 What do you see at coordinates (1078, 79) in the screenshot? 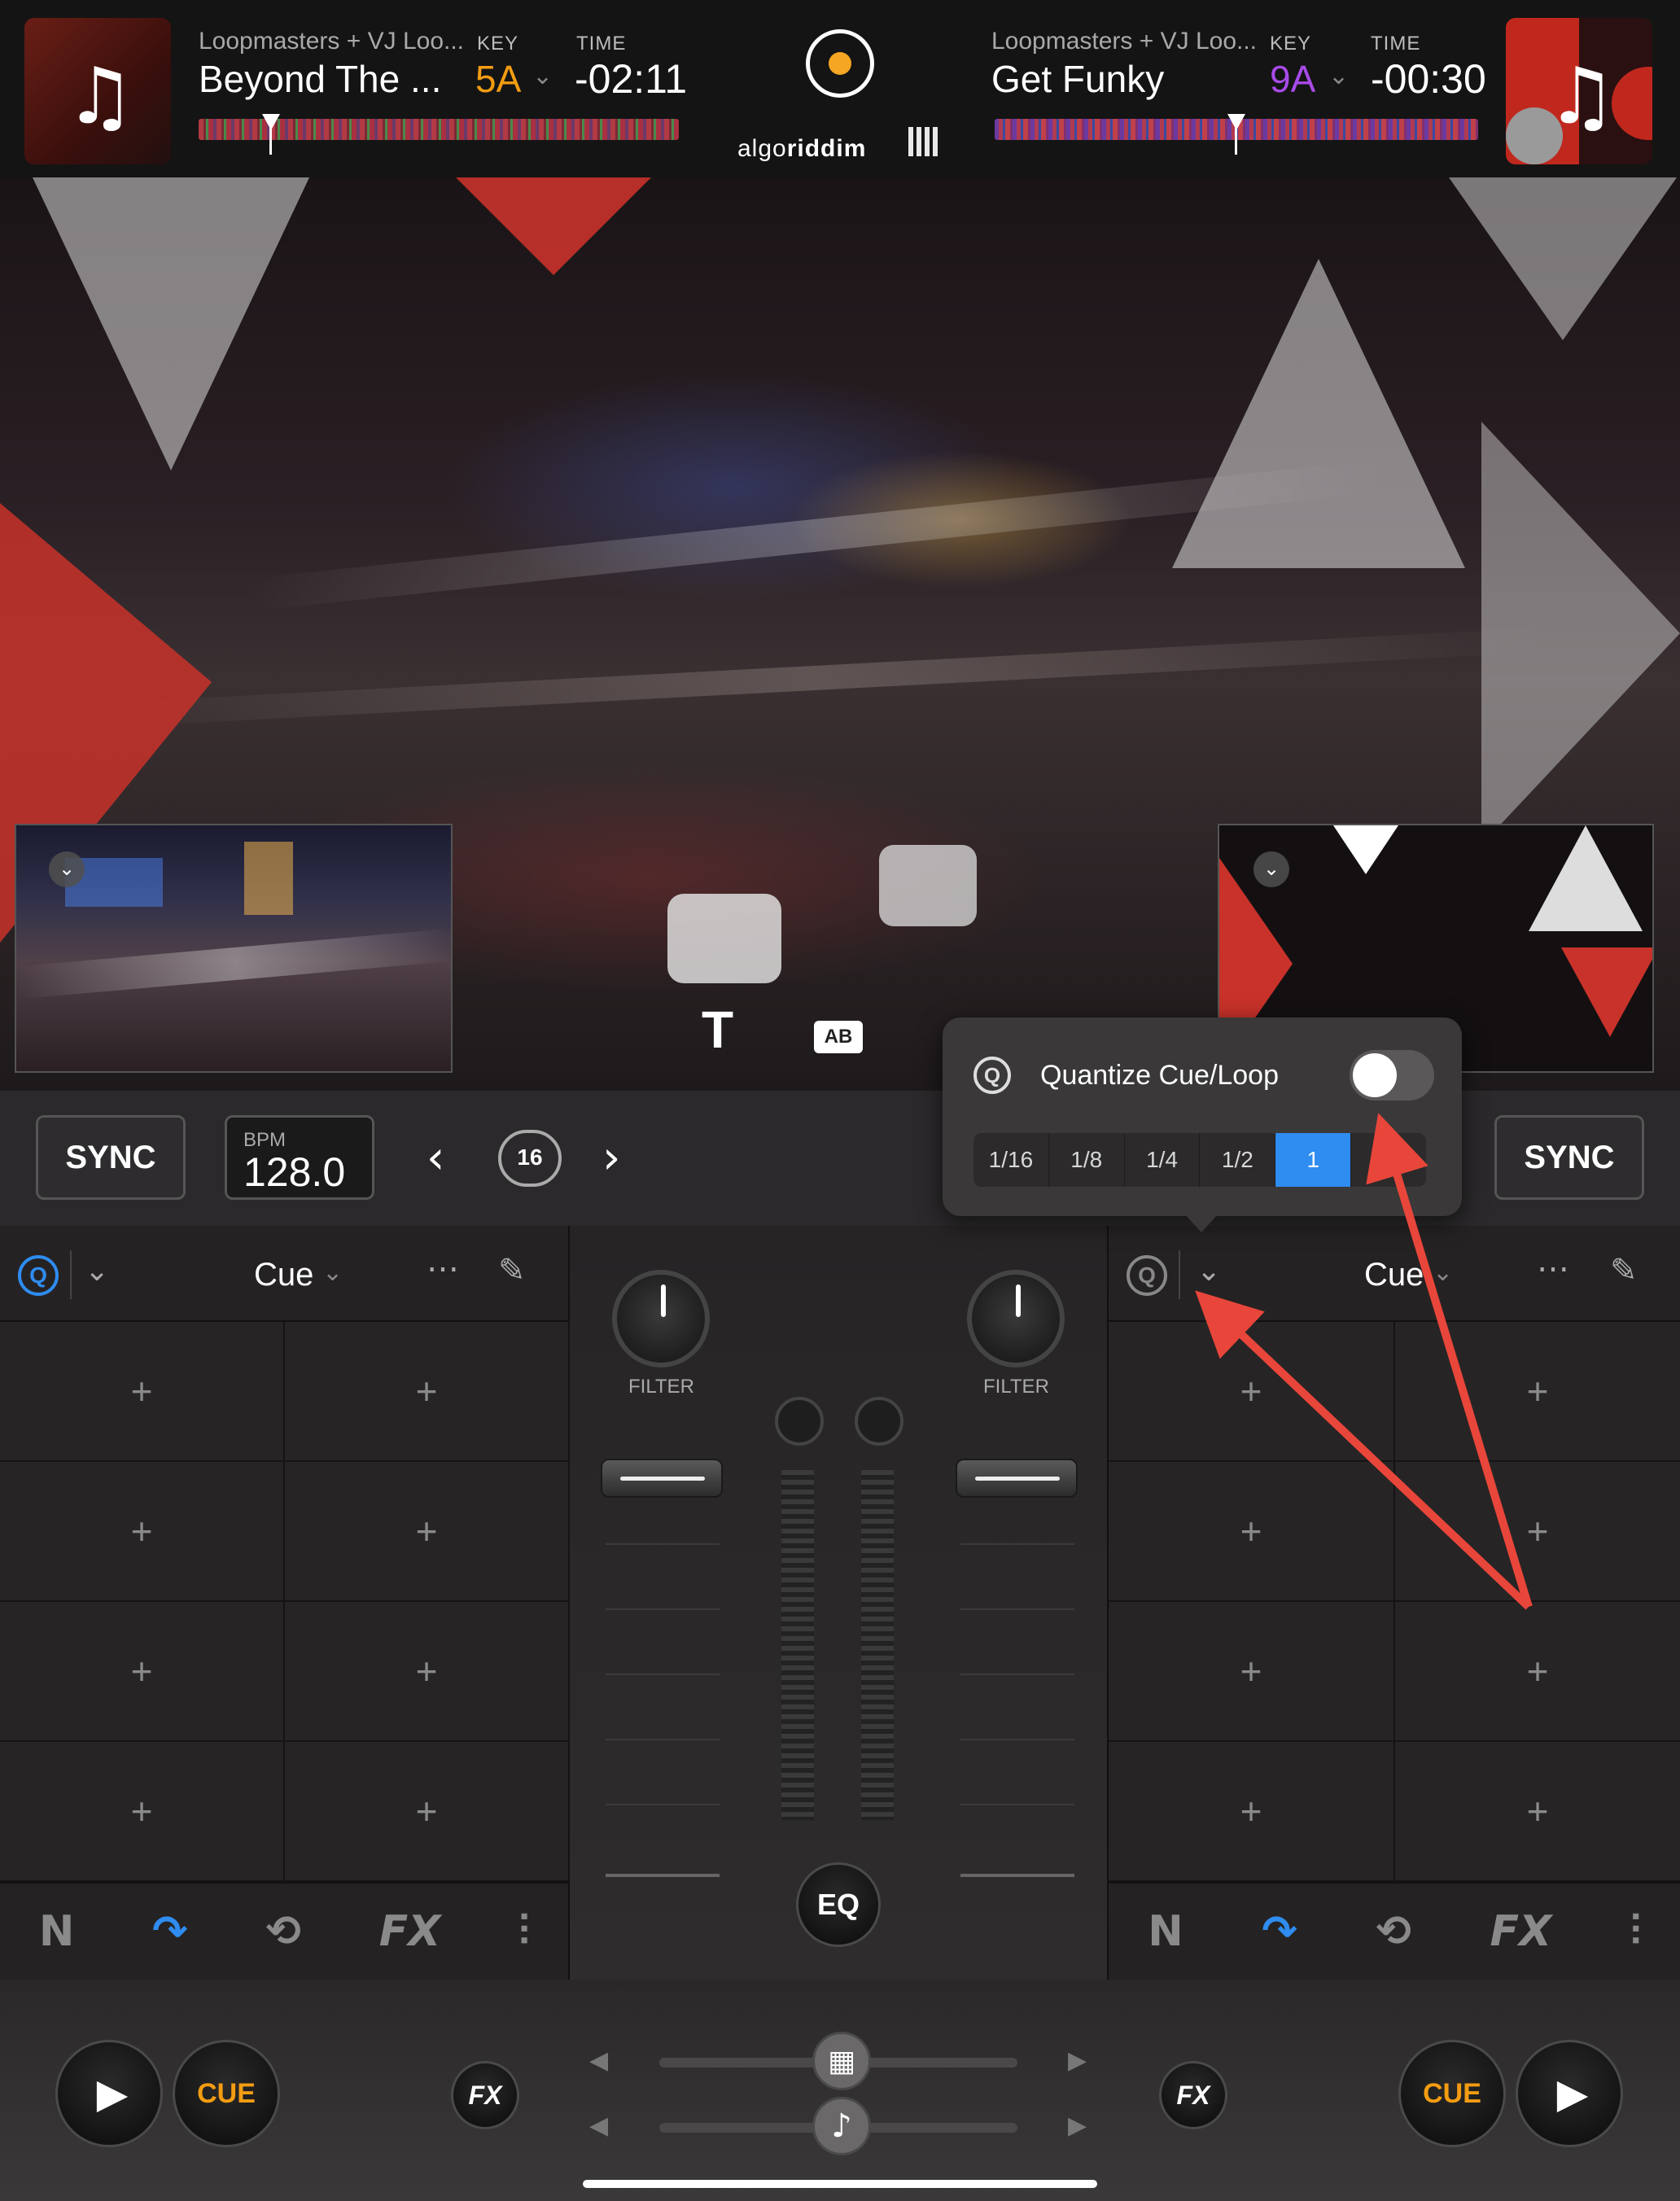
I see `deck-right-title: Get Funky` at bounding box center [1078, 79].